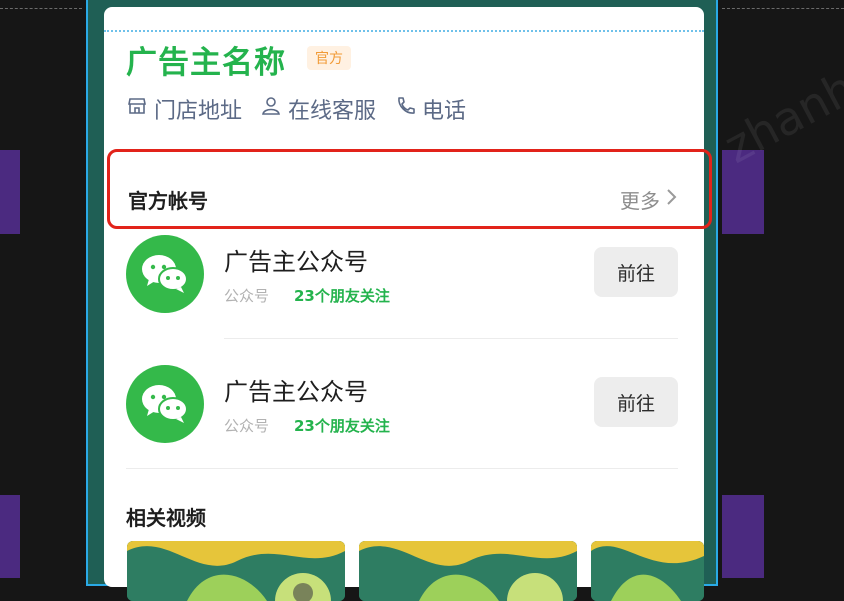 Image resolution: width=844 pixels, height=601 pixels. I want to click on contact-links: 门店地址 在线客服 电话, so click(305, 109).